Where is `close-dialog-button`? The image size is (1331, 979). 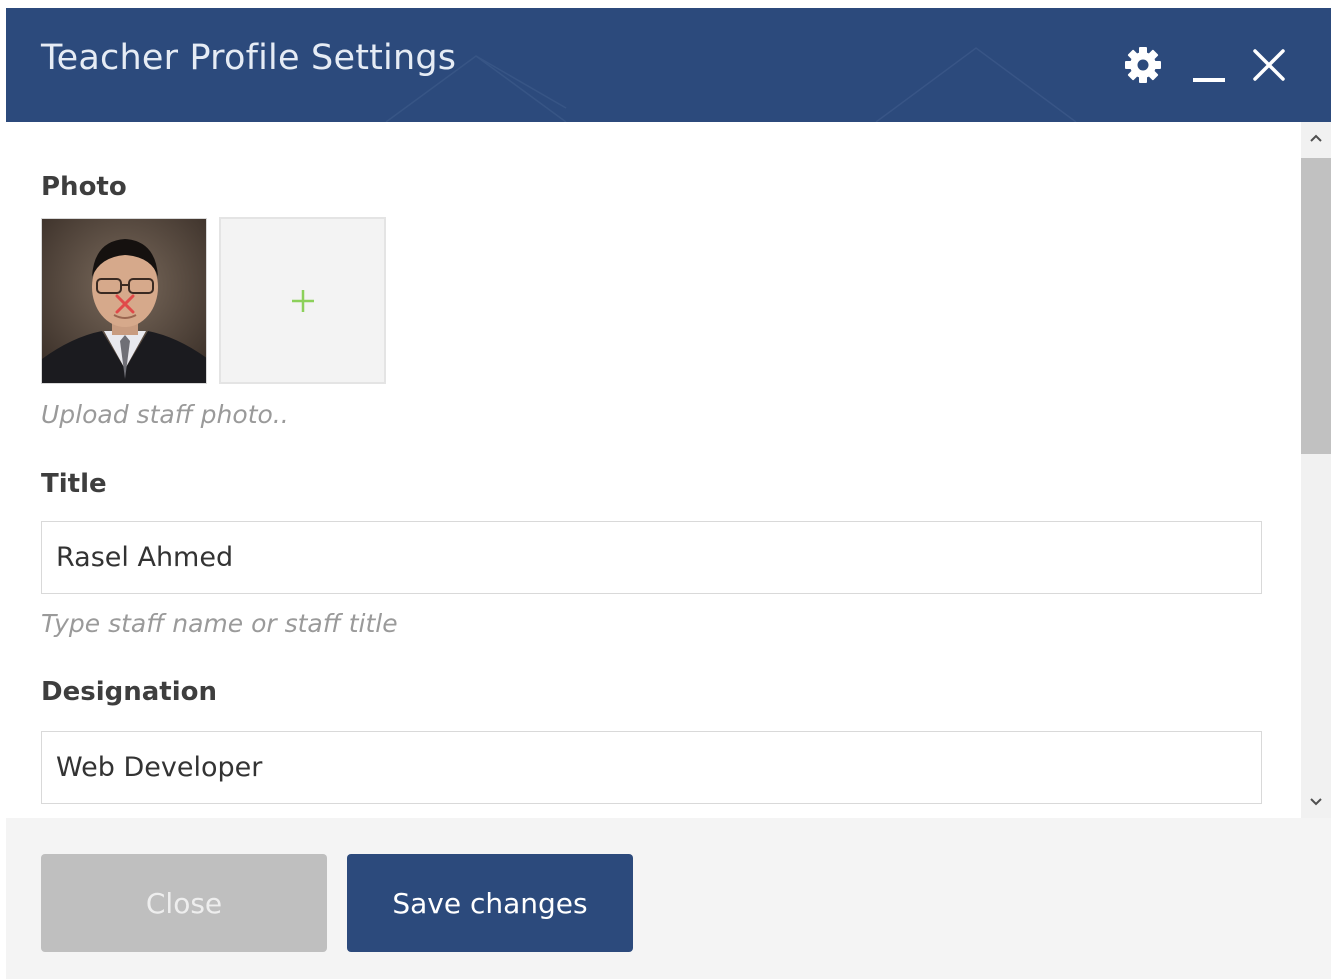 close-dialog-button is located at coordinates (1269, 65).